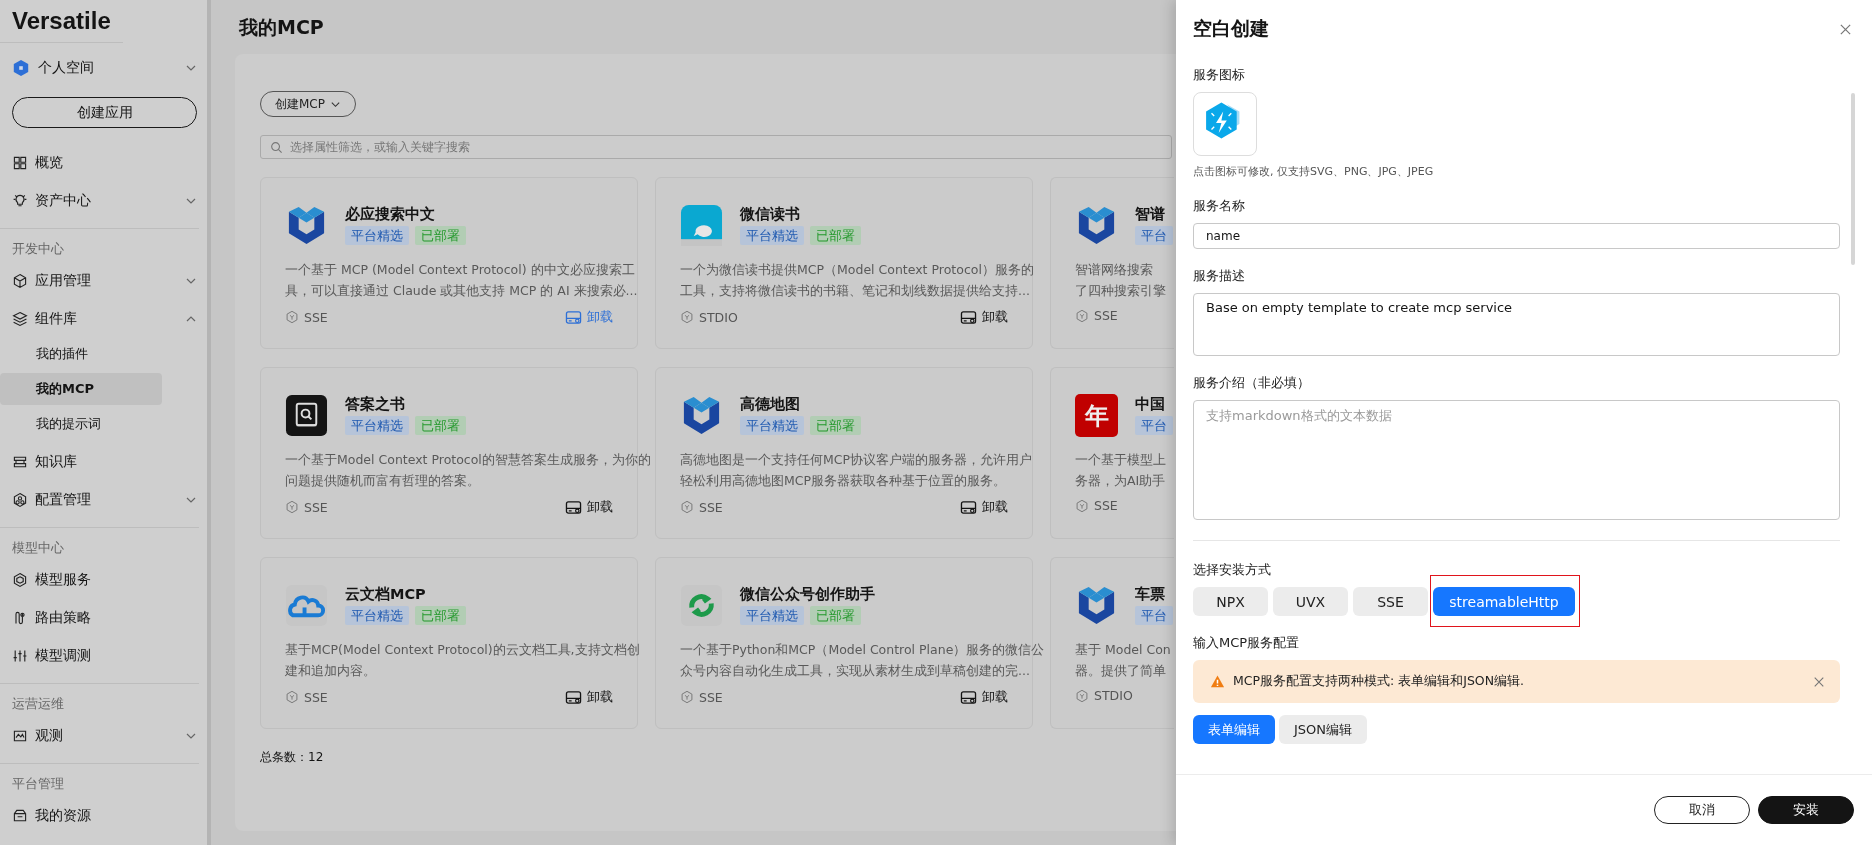 The width and height of the screenshot is (1872, 845). I want to click on install-option: streamableHttp, so click(1504, 601).